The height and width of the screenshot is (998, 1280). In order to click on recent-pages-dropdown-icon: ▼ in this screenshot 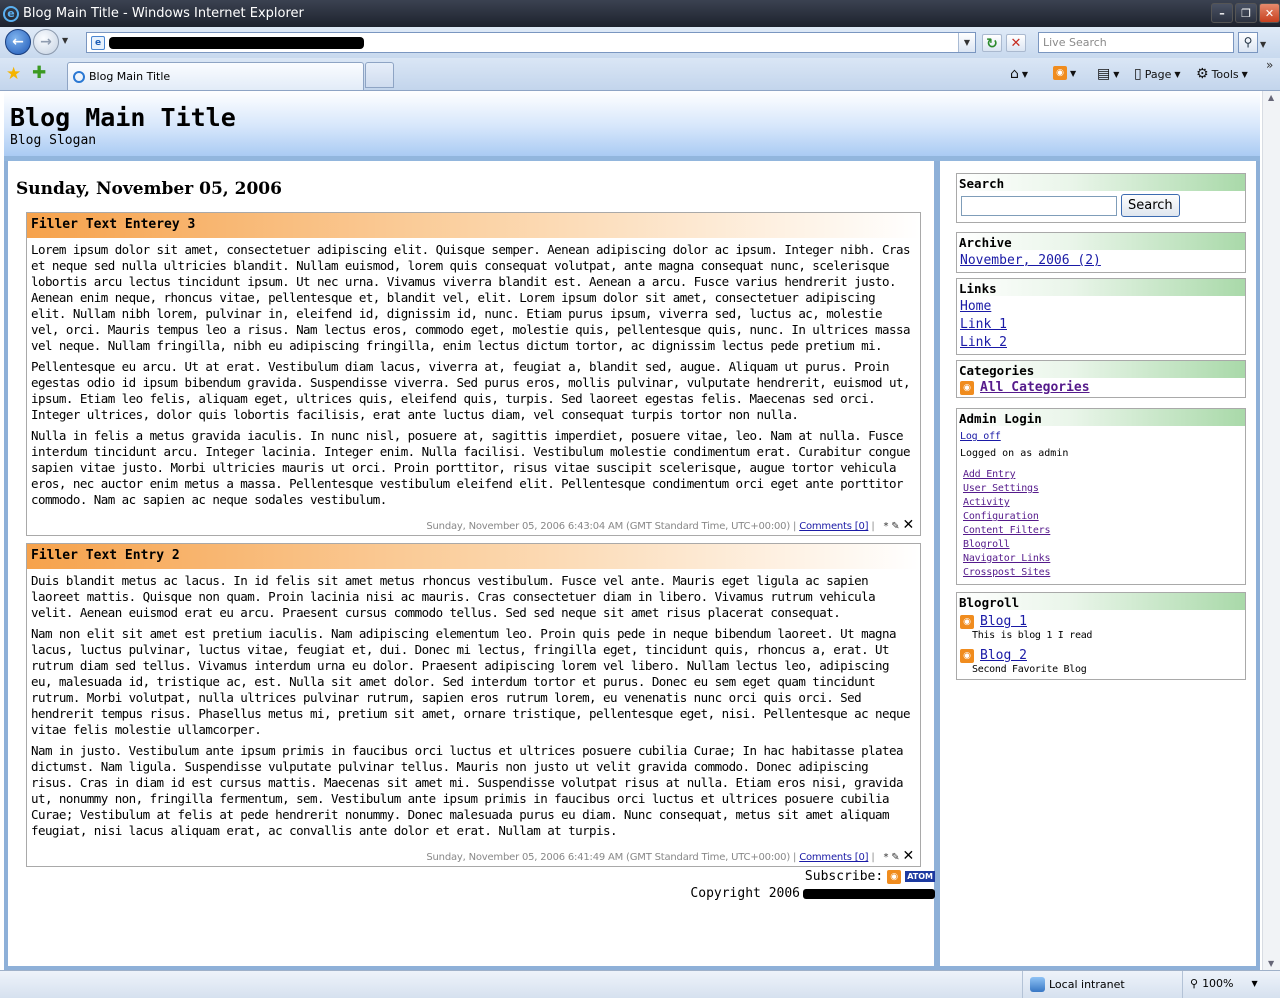, I will do `click(65, 40)`.